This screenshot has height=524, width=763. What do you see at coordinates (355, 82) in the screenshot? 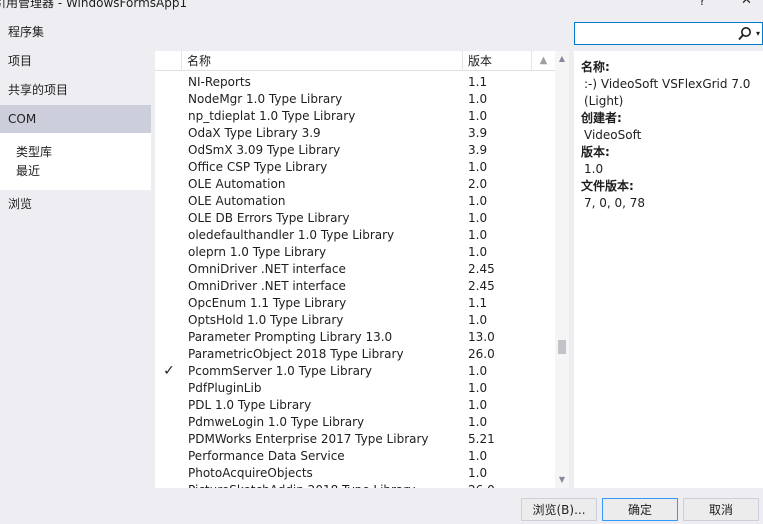
I see `list-row: NI-Reports 1.1` at bounding box center [355, 82].